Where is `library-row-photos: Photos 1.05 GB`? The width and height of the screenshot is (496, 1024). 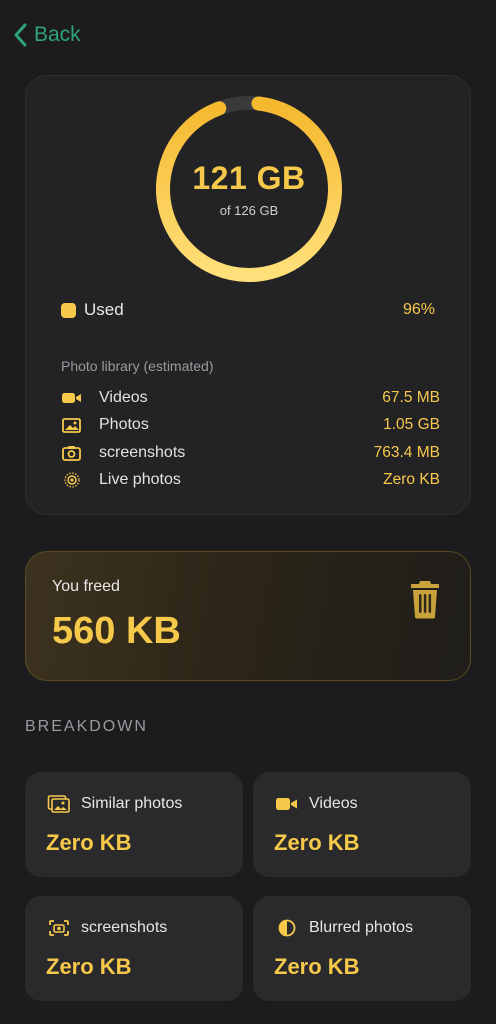
library-row-photos: Photos 1.05 GB is located at coordinates (250, 426).